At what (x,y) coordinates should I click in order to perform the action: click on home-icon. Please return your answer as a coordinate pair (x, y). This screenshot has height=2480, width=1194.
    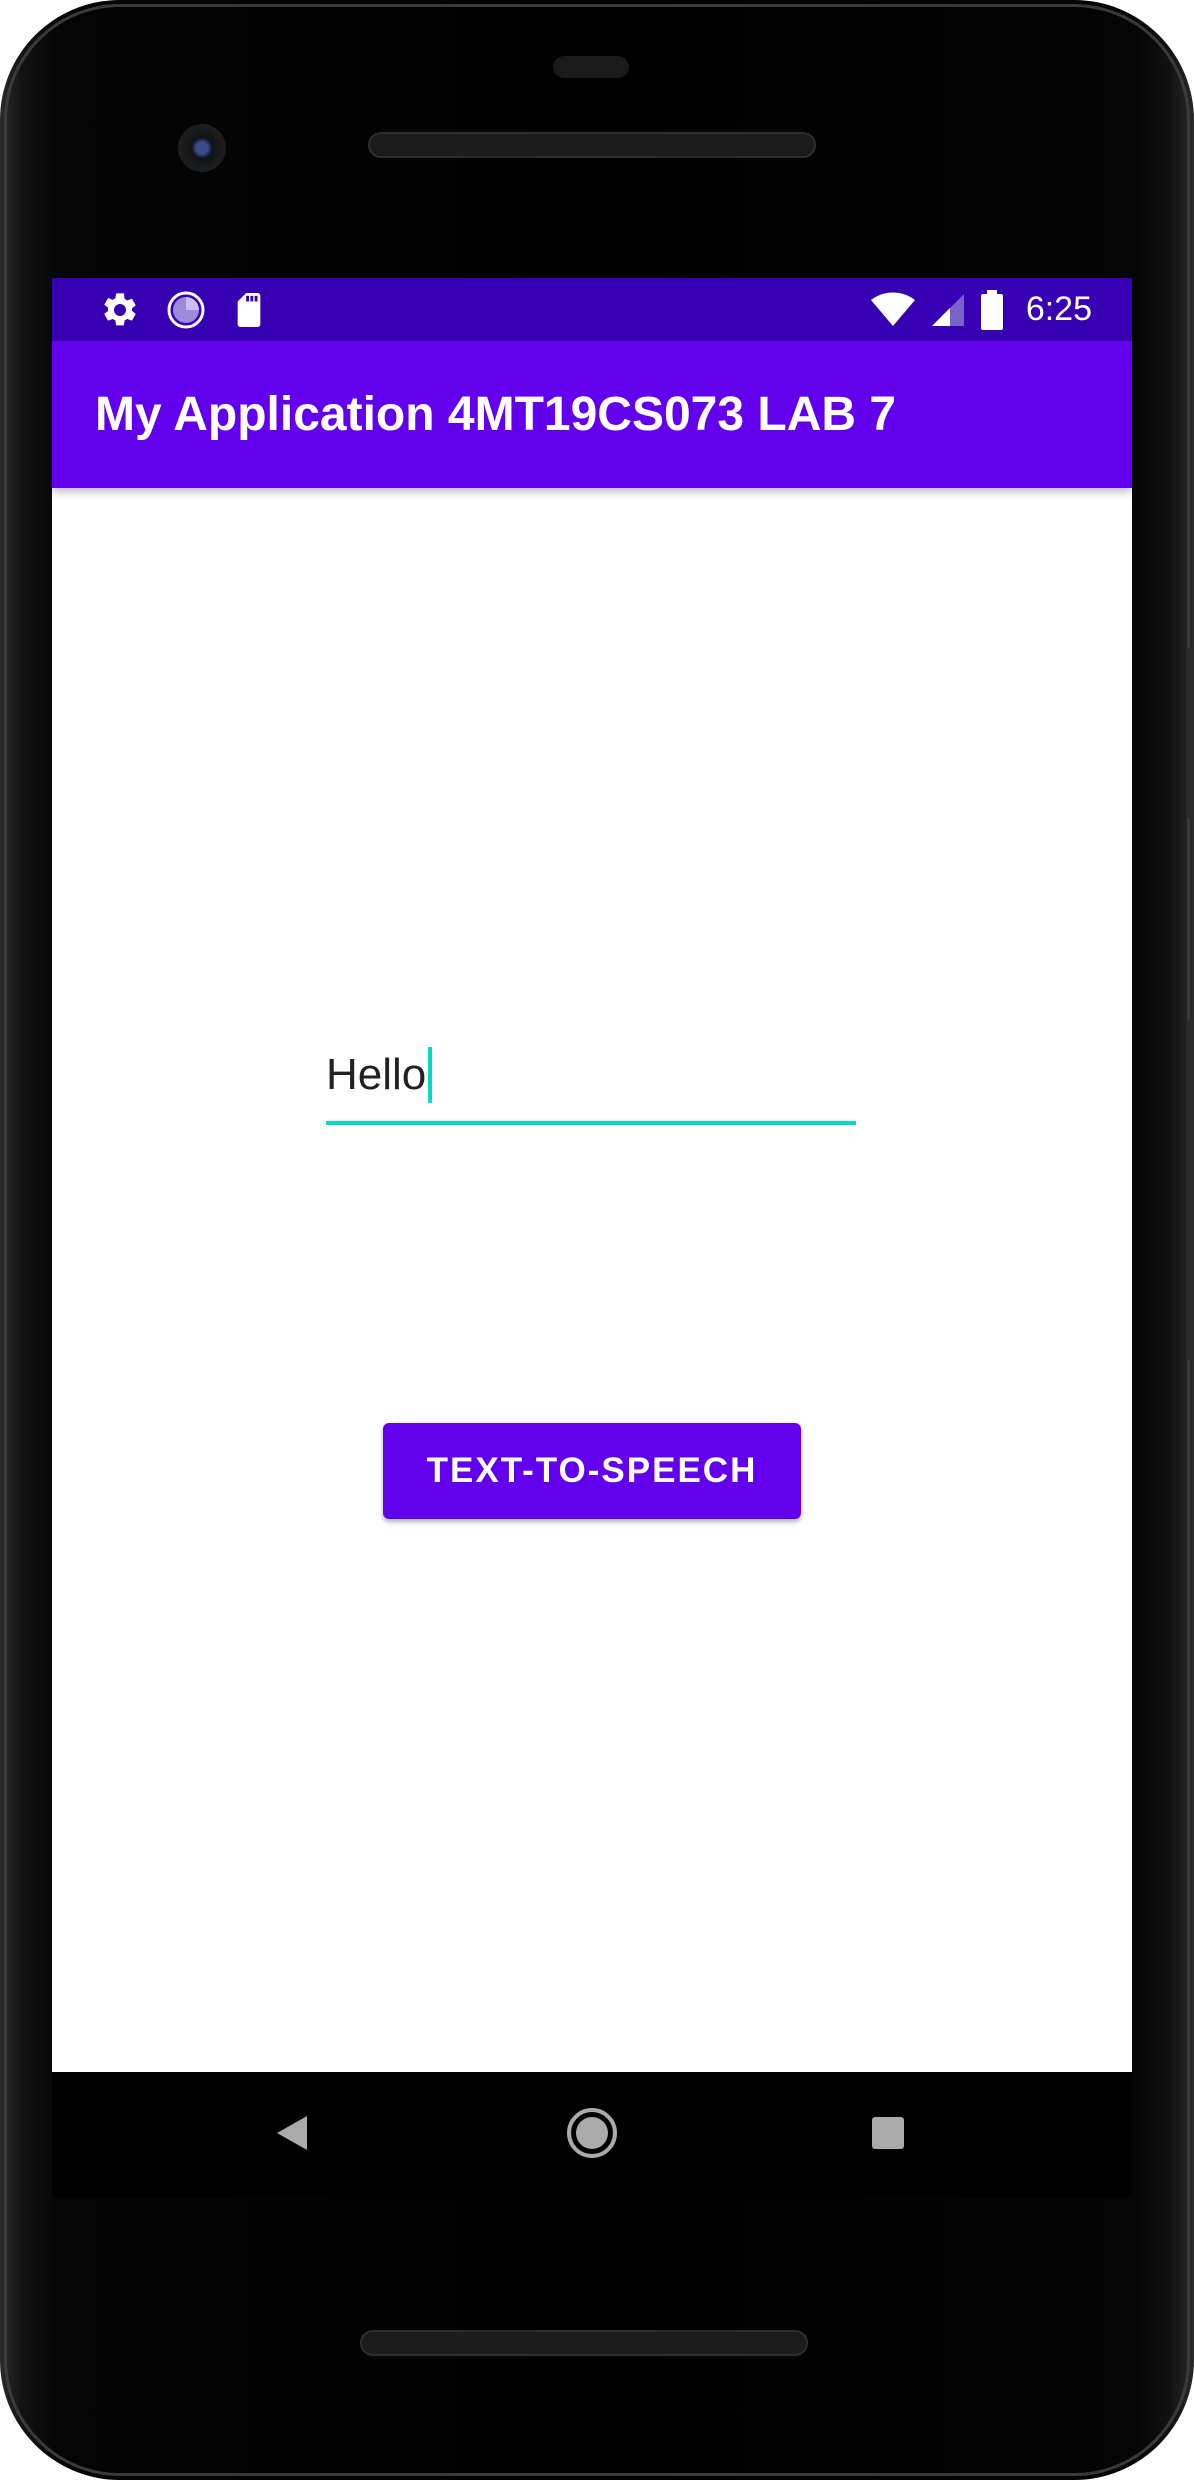
    Looking at the image, I should click on (592, 2135).